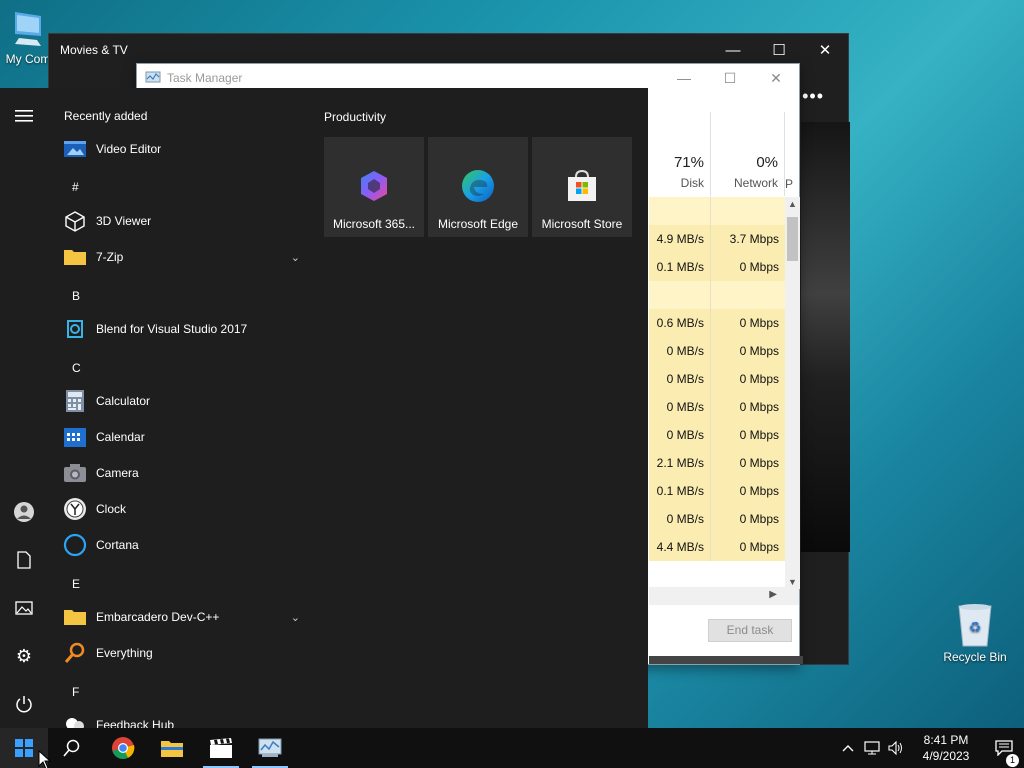  What do you see at coordinates (75, 692) in the screenshot?
I see `letter-header-f: F` at bounding box center [75, 692].